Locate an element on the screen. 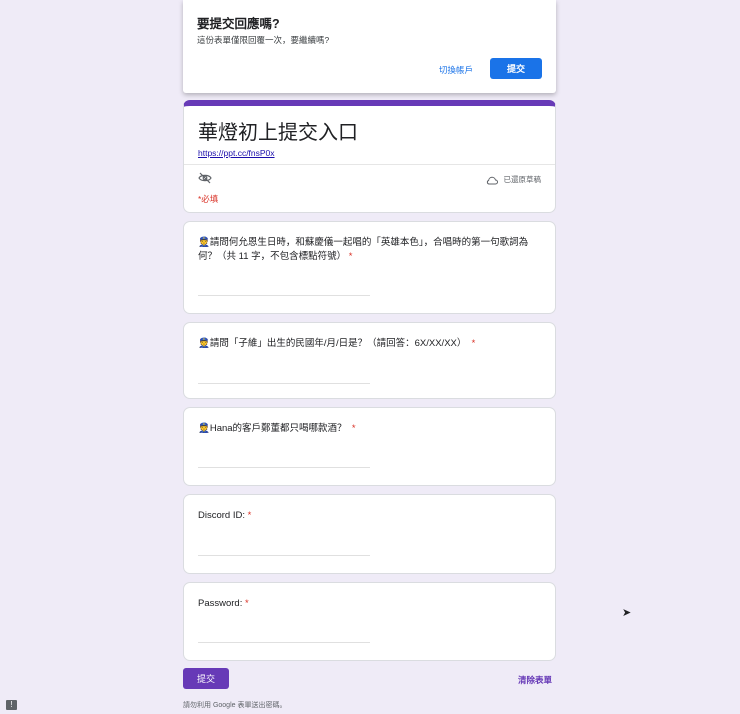 The image size is (740, 714). form-title: 華燈初上提交入口 is located at coordinates (278, 133).